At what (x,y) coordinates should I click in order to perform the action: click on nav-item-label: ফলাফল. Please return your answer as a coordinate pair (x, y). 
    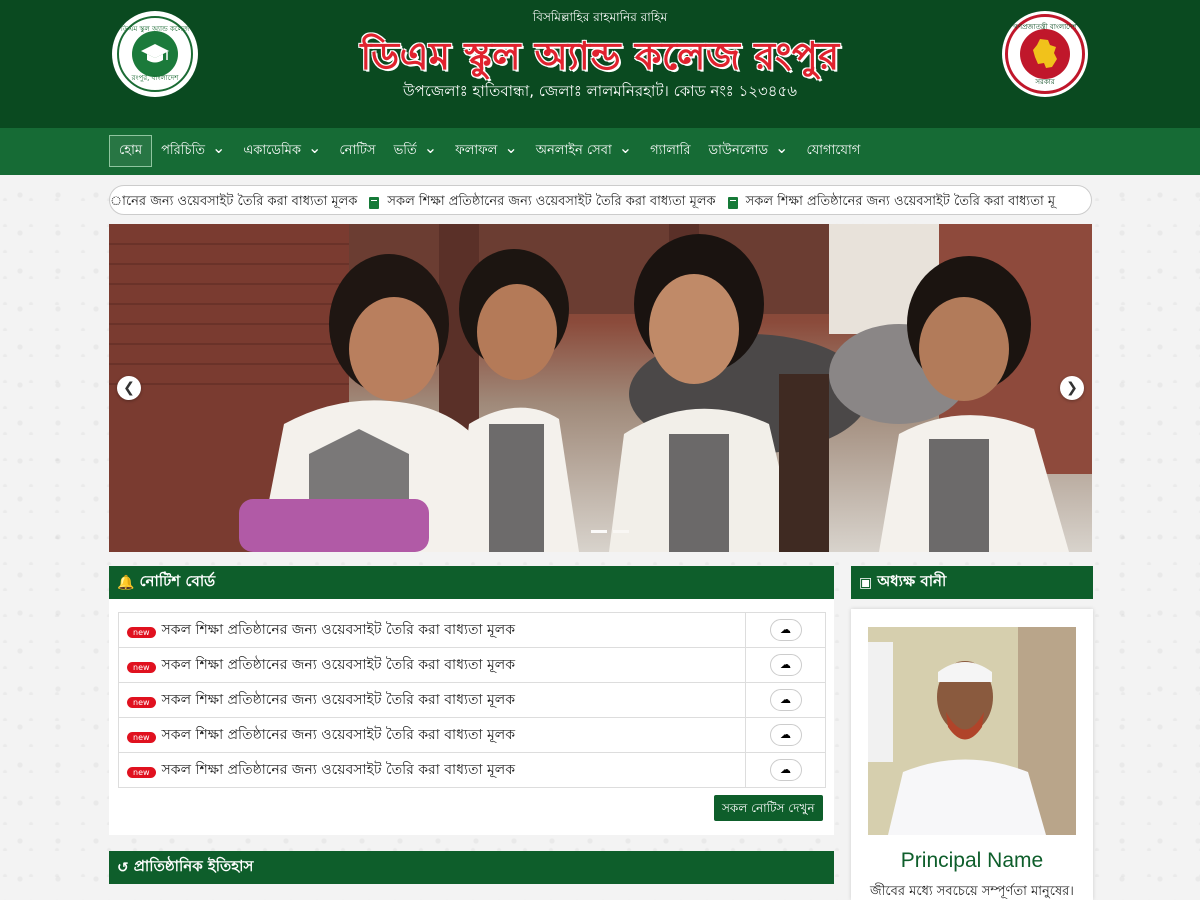
    Looking at the image, I should click on (476, 150).